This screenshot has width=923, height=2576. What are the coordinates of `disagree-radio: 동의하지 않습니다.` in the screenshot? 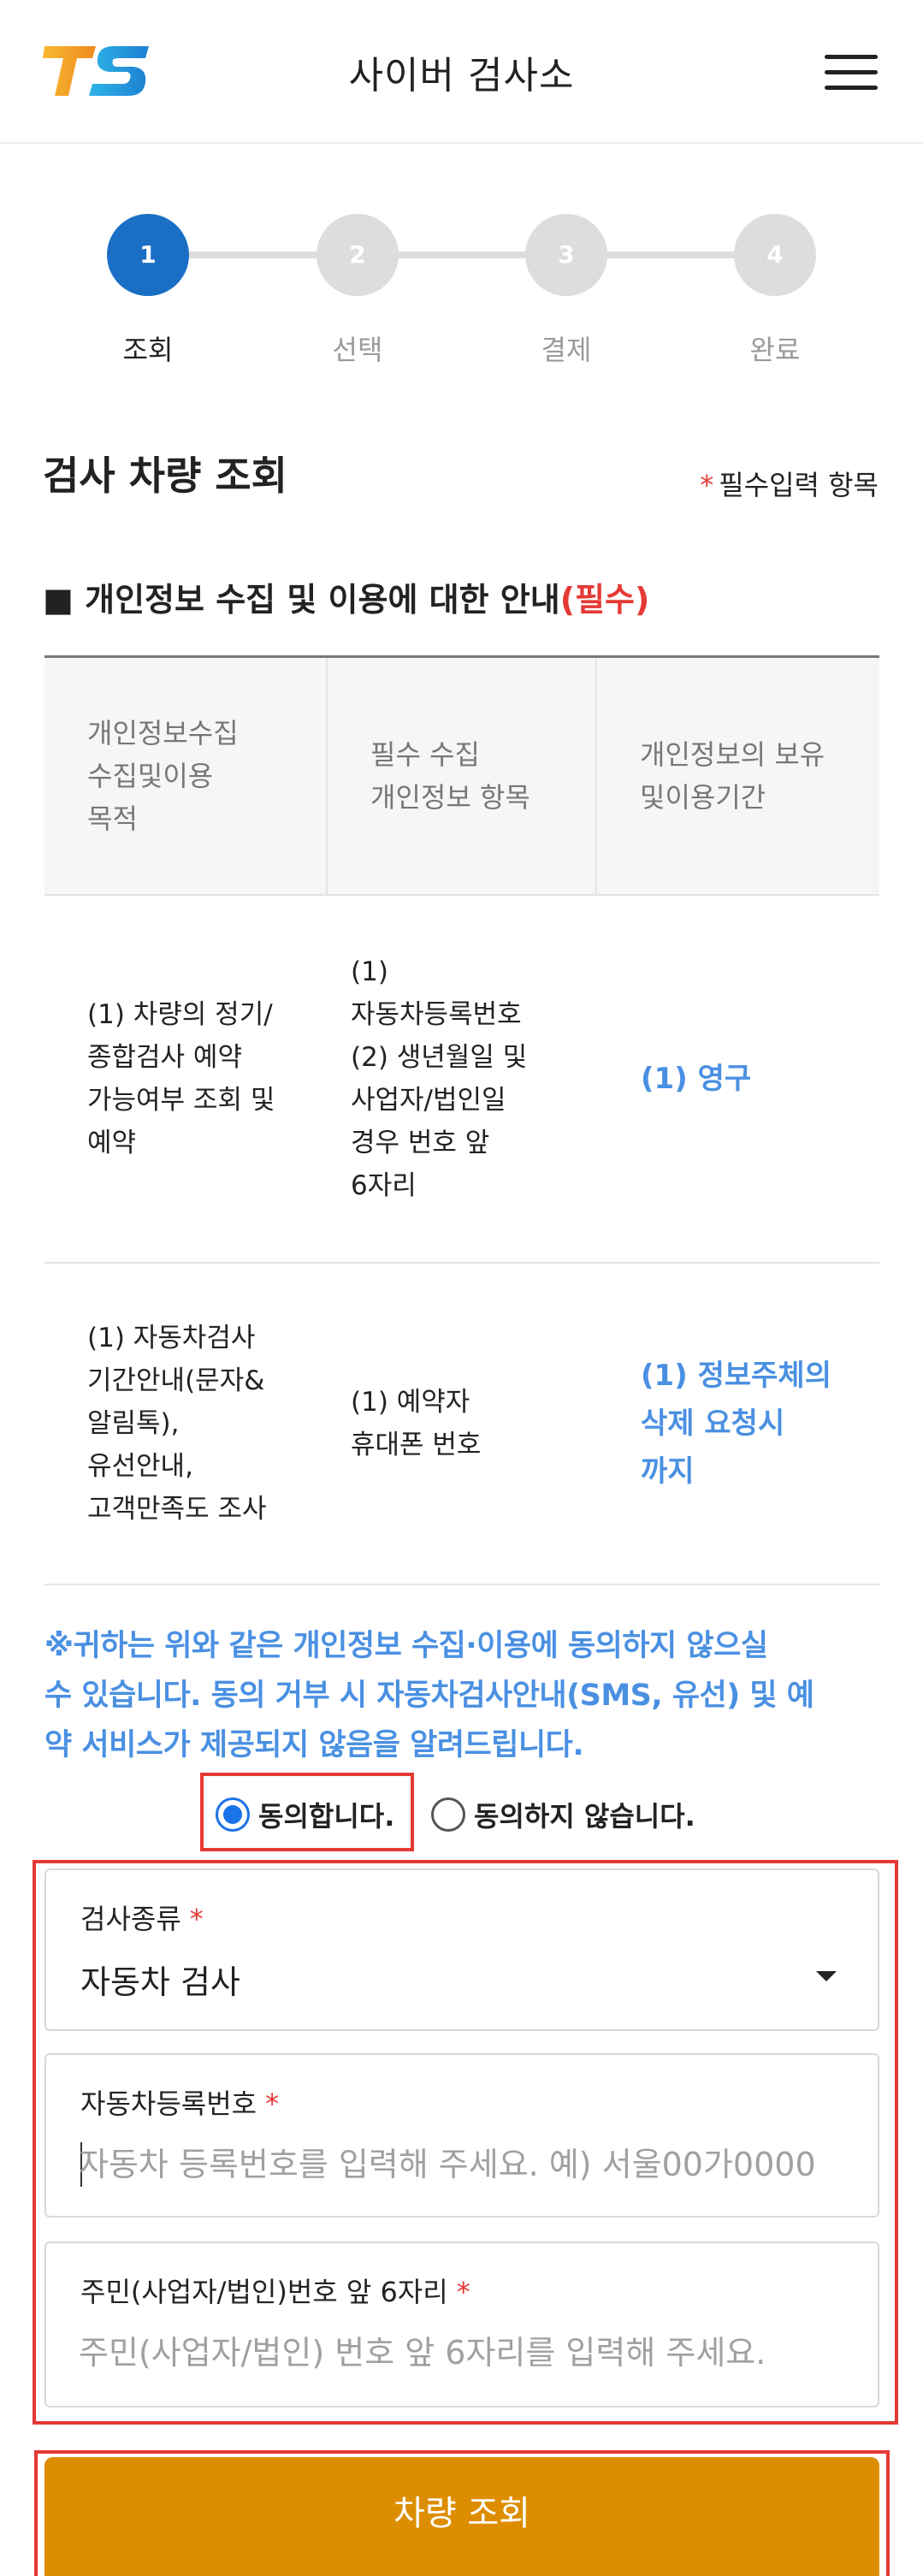 It's located at (563, 1815).